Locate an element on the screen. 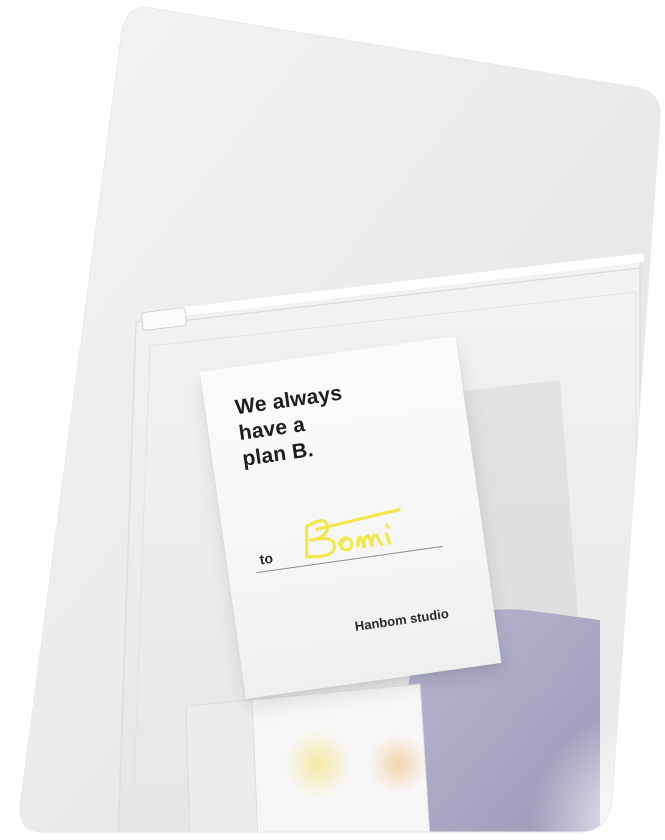  side-card is located at coordinates (222, 765).